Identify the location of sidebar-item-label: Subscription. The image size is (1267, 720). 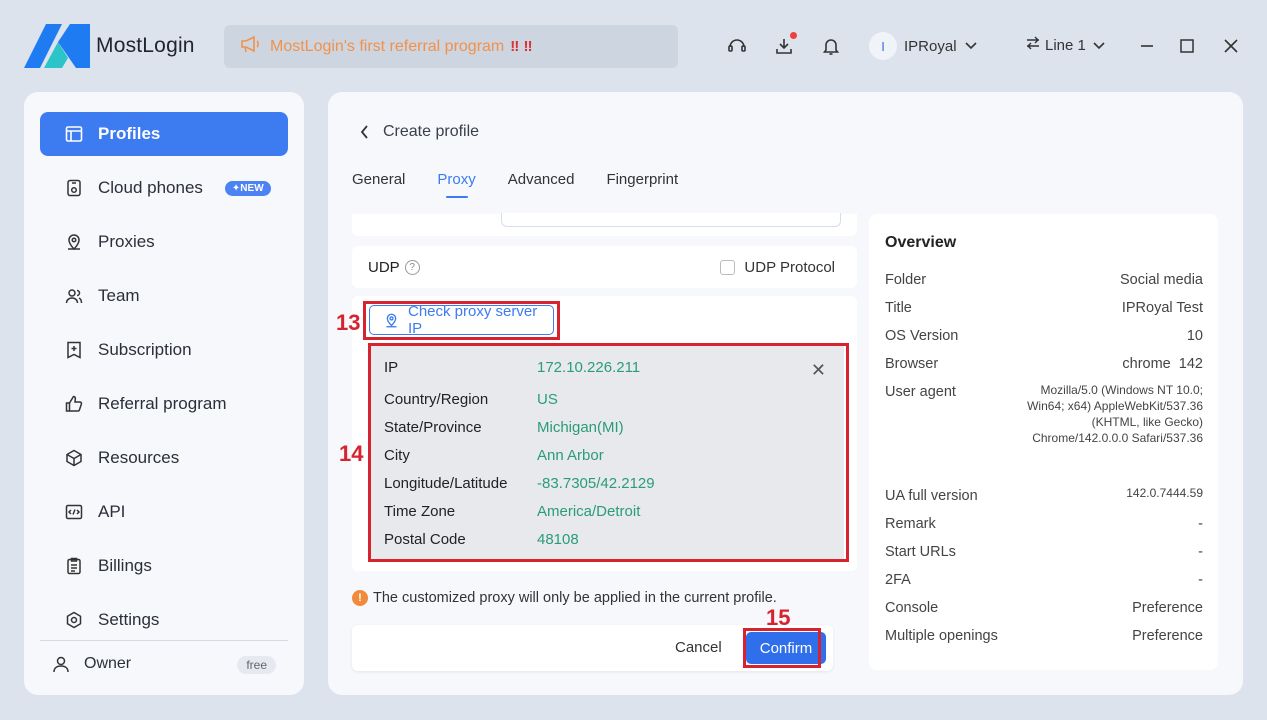
(145, 349).